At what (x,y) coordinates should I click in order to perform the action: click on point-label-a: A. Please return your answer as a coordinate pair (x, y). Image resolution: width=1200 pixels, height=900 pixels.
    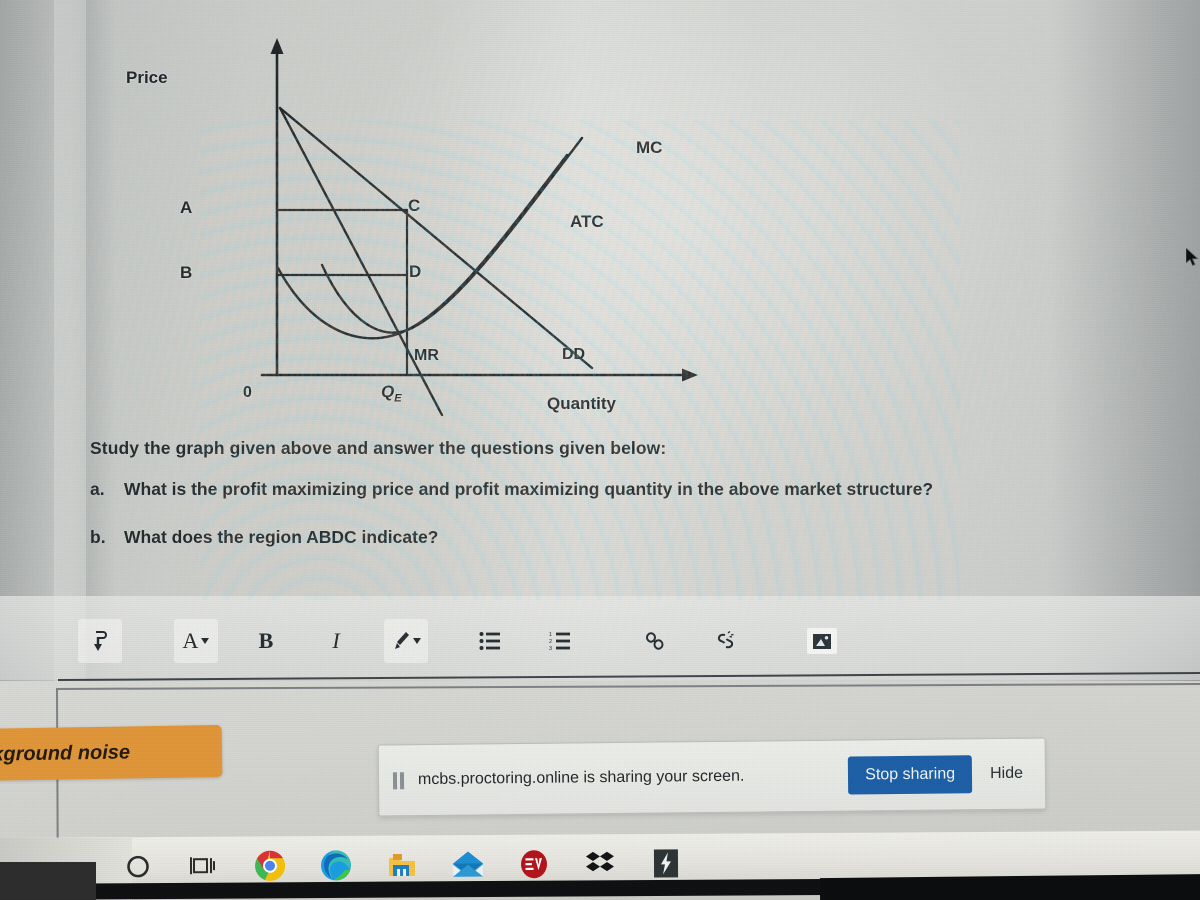
    Looking at the image, I should click on (186, 207).